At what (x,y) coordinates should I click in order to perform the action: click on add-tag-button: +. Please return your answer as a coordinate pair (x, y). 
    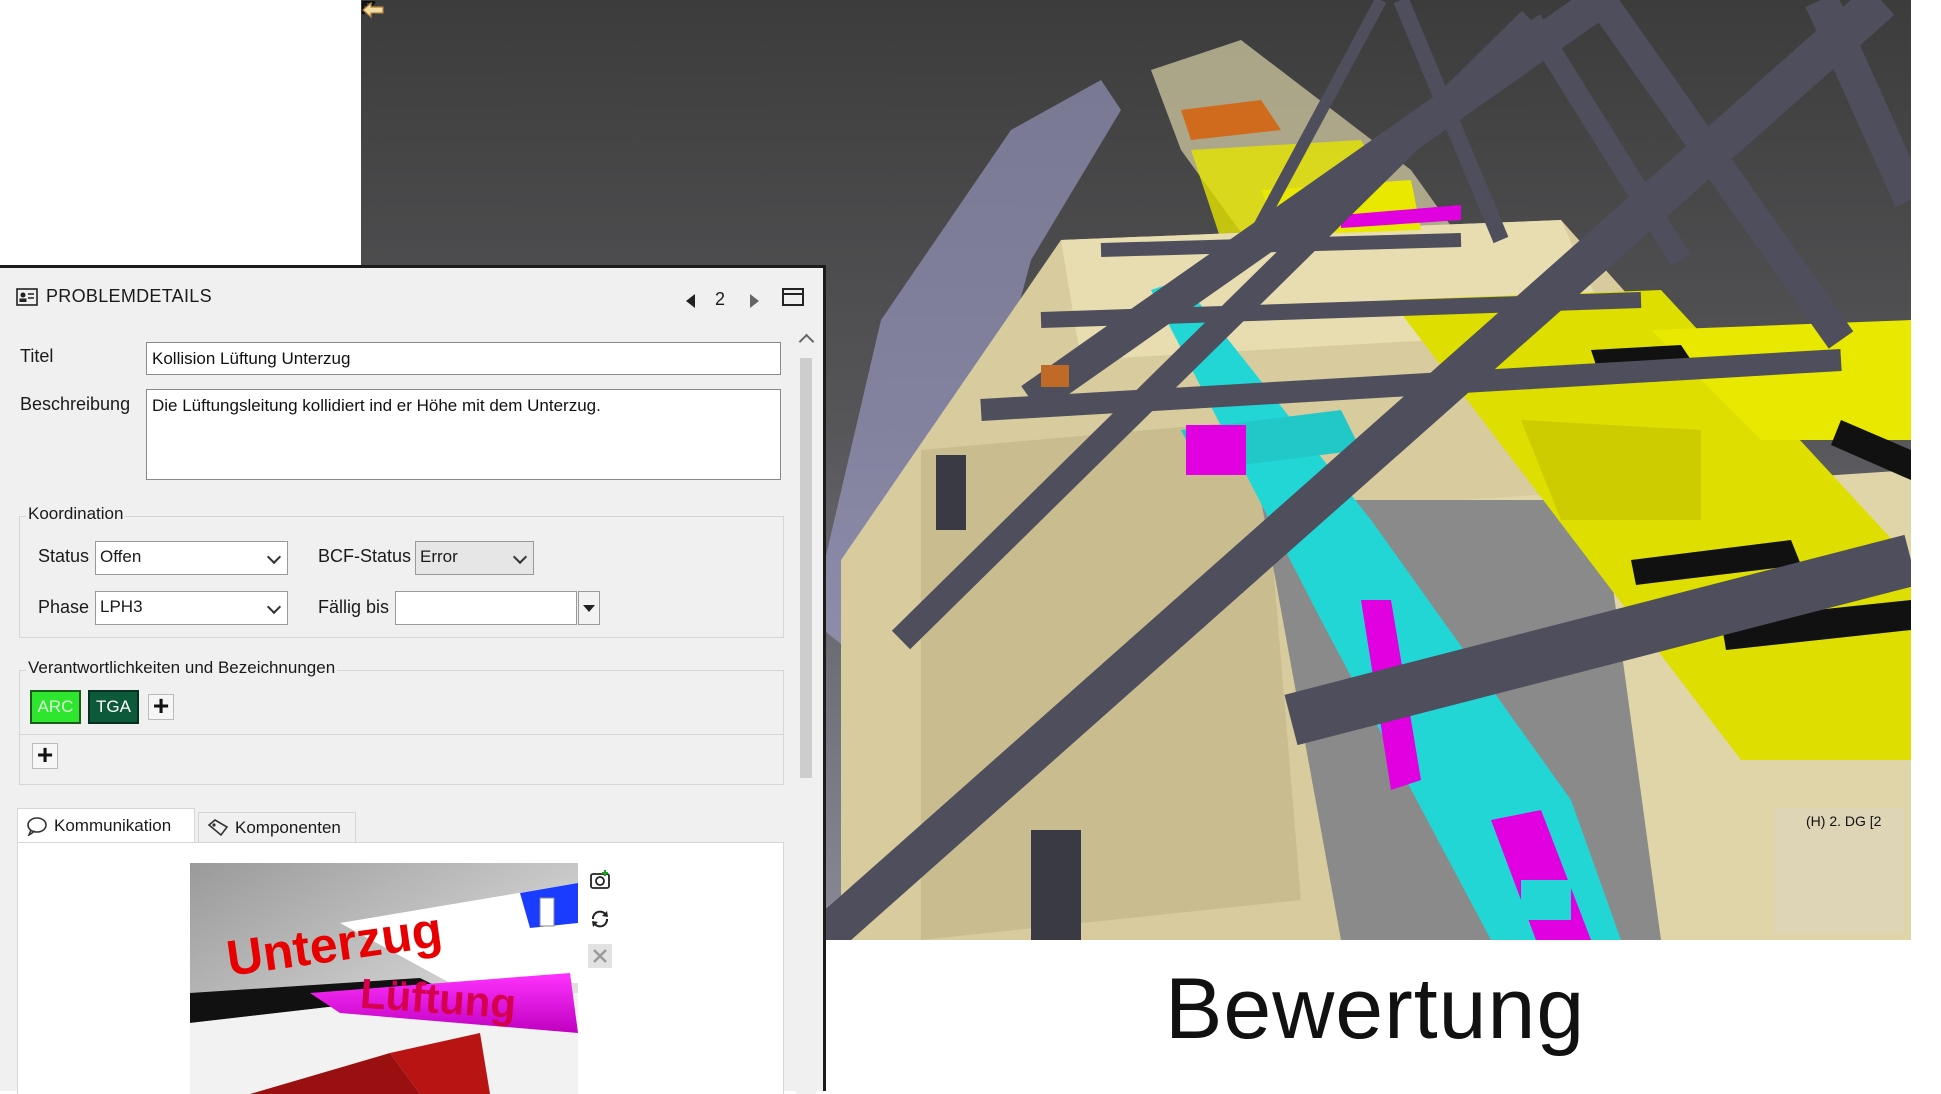
    Looking at the image, I should click on (161, 706).